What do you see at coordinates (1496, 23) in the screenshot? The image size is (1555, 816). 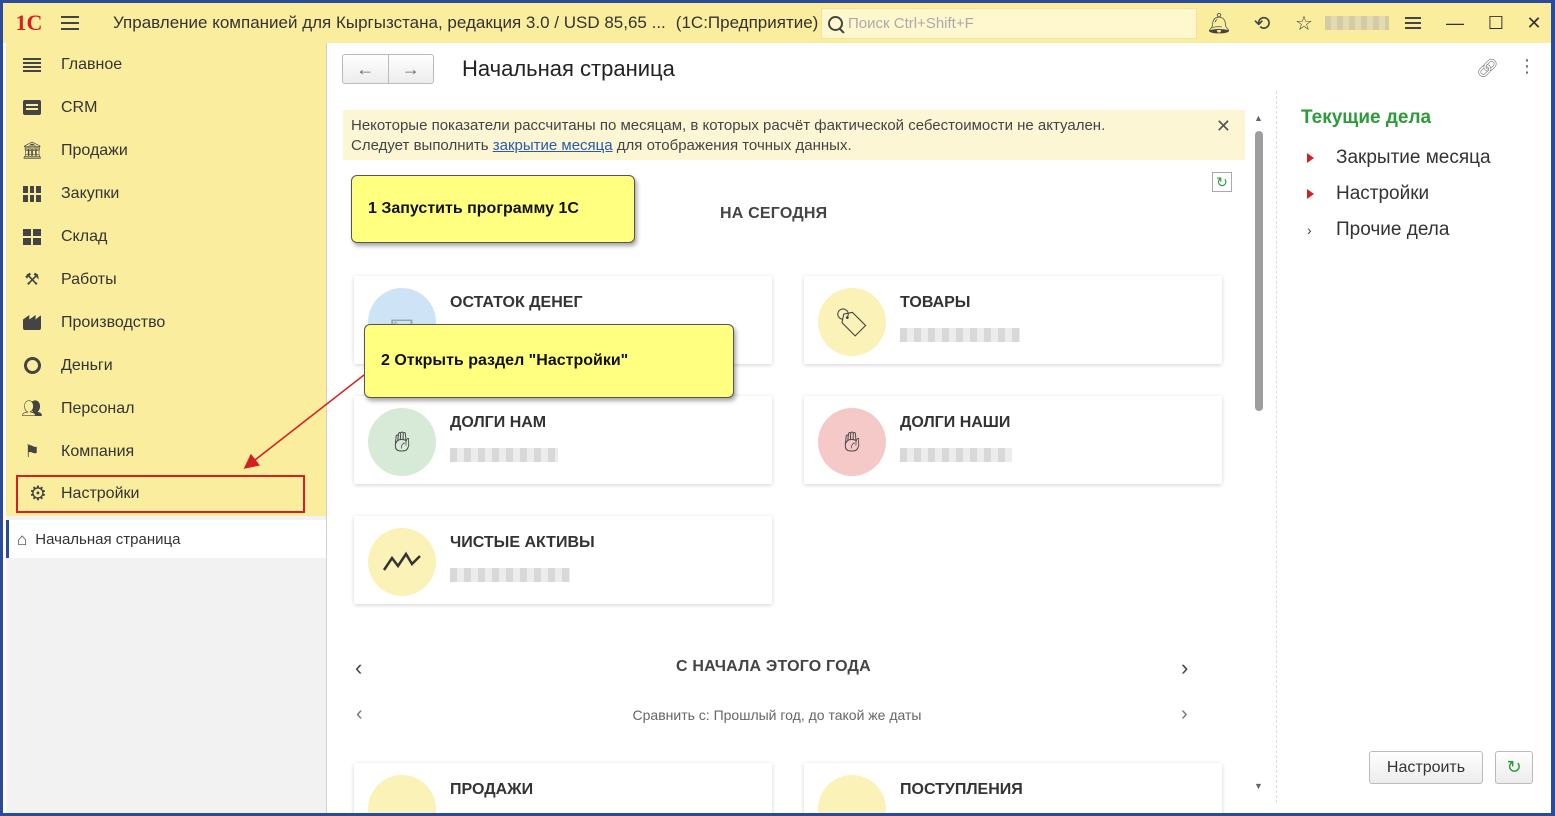 I see `maximize-icon: ☐` at bounding box center [1496, 23].